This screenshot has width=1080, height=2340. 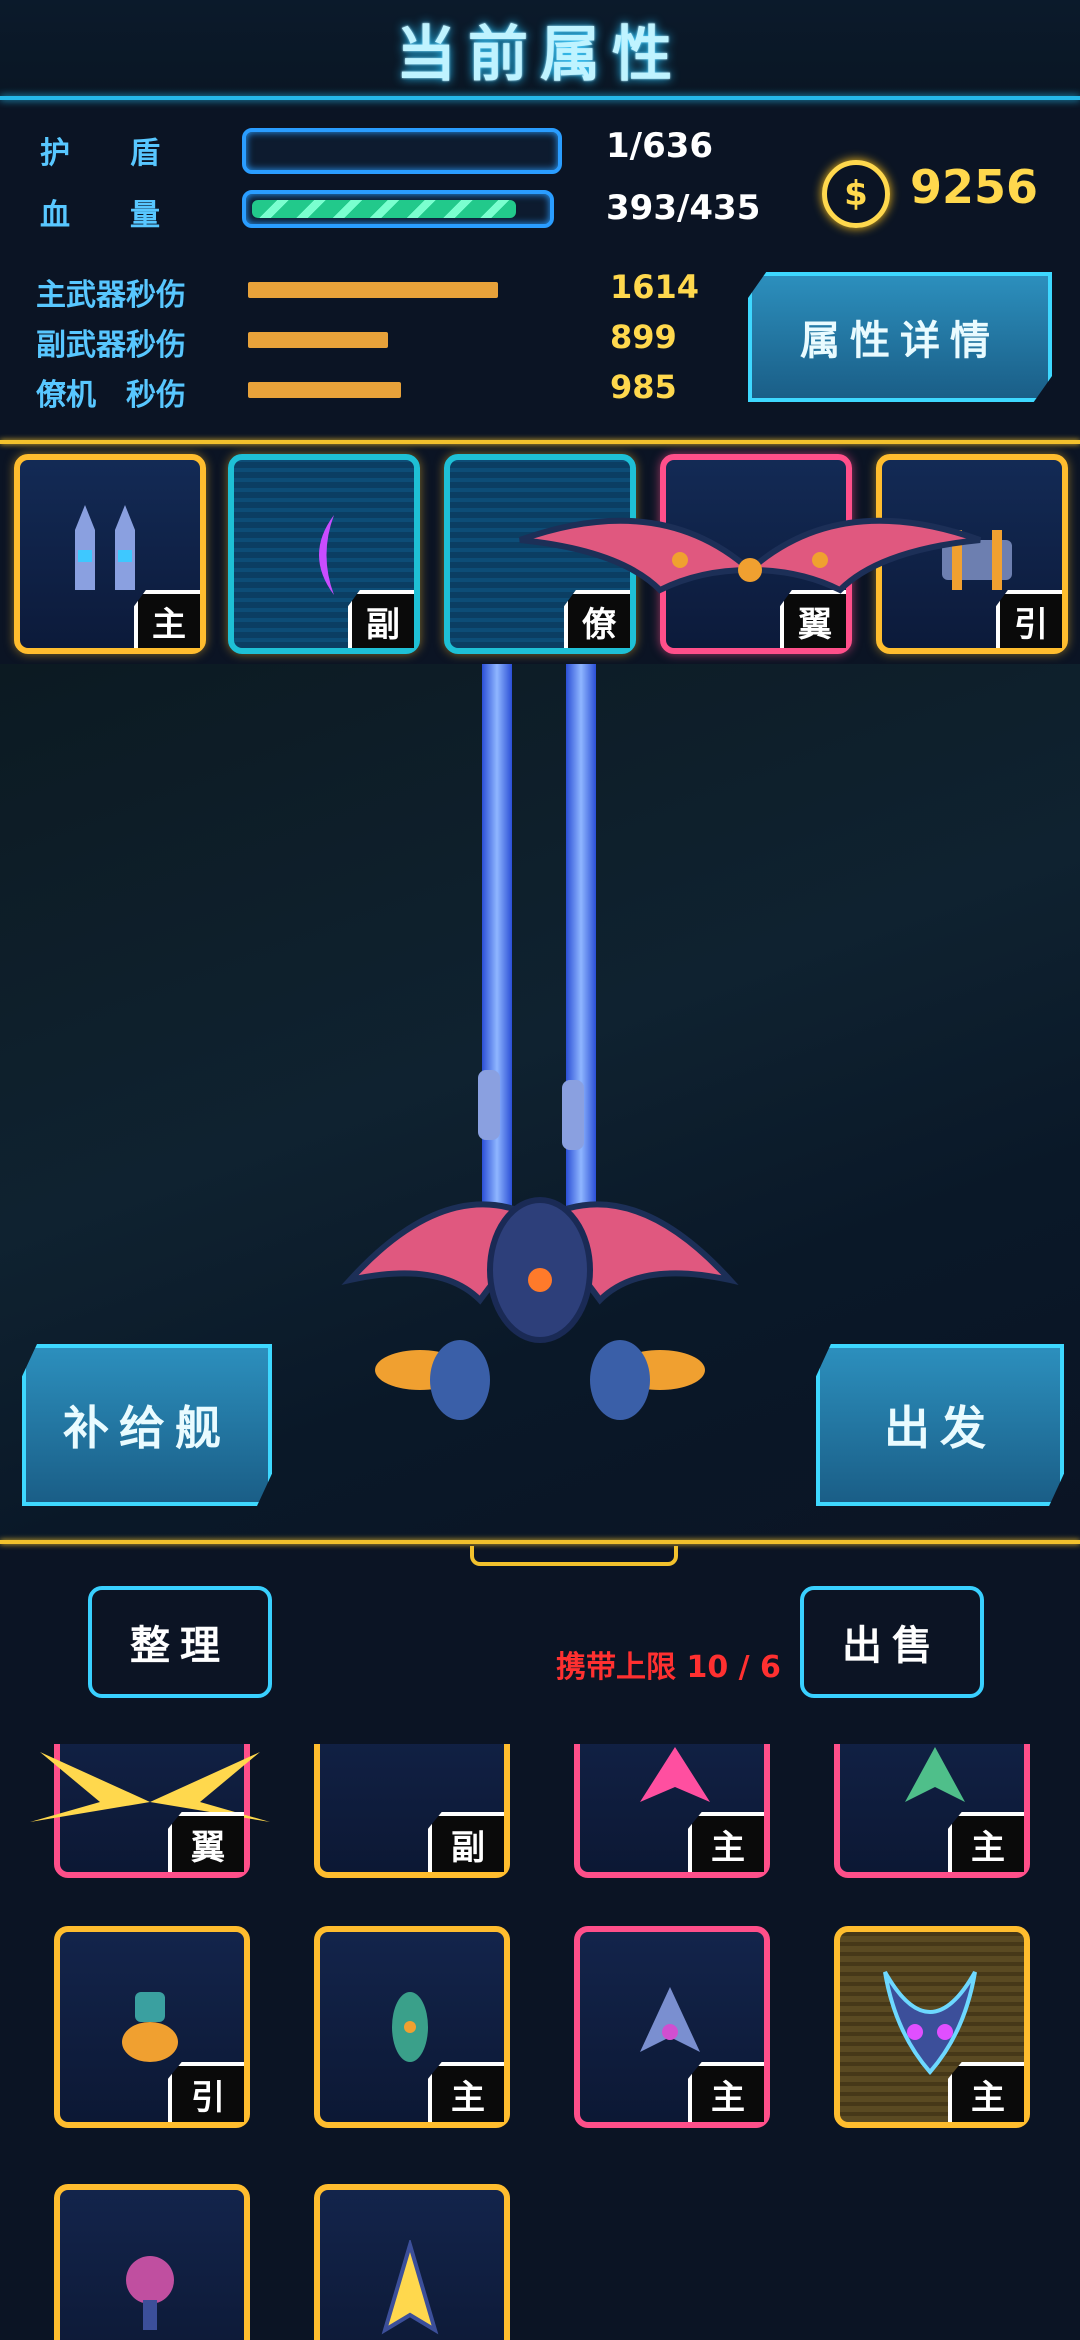 I want to click on attribute-details-button: 属性详情, so click(x=900, y=337).